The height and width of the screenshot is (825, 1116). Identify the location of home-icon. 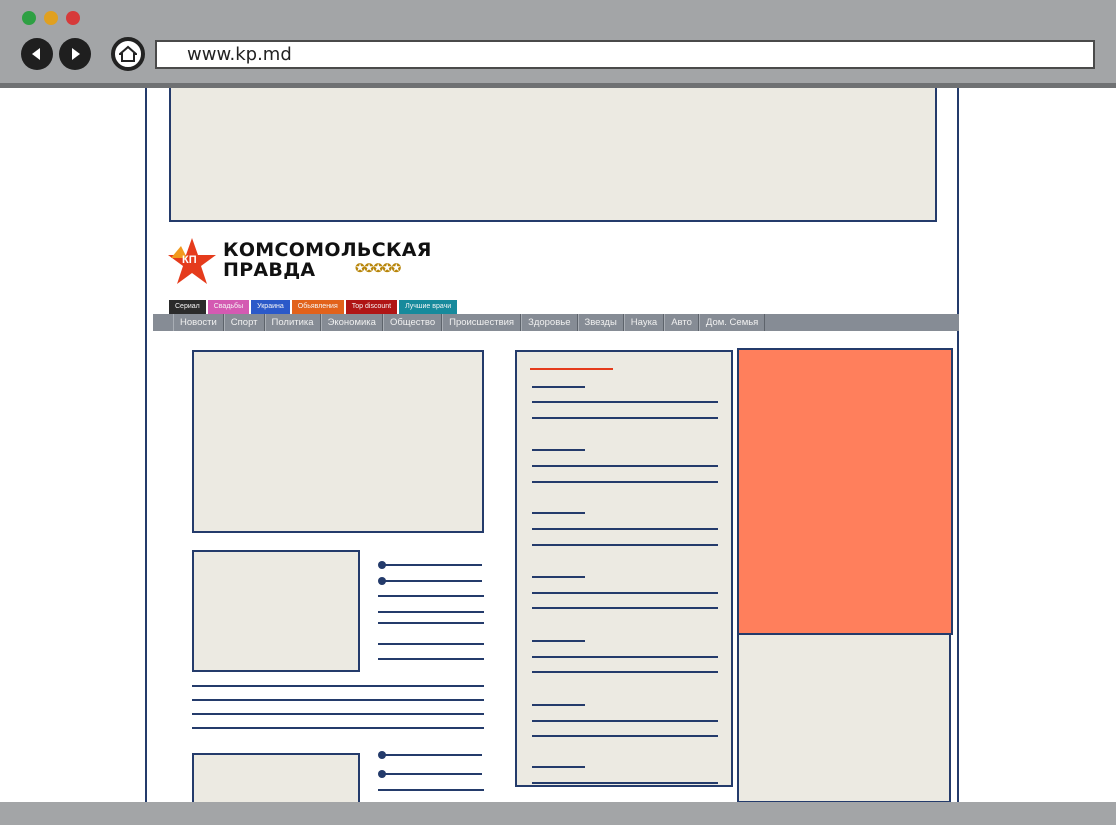
(128, 54).